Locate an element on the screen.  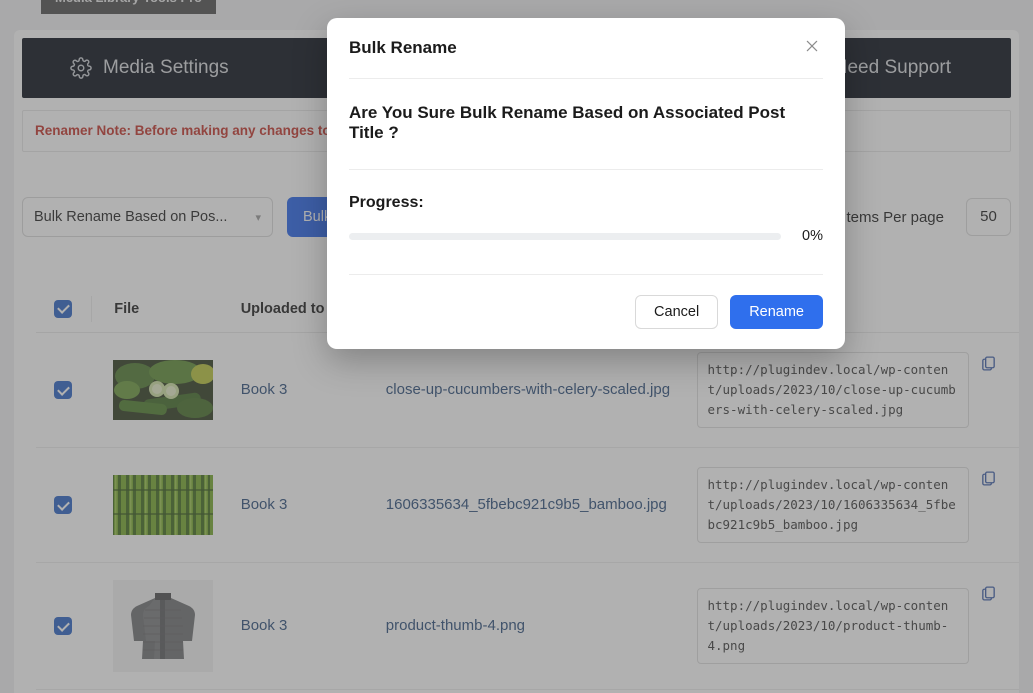
progress-label: Progress: is located at coordinates (386, 202).